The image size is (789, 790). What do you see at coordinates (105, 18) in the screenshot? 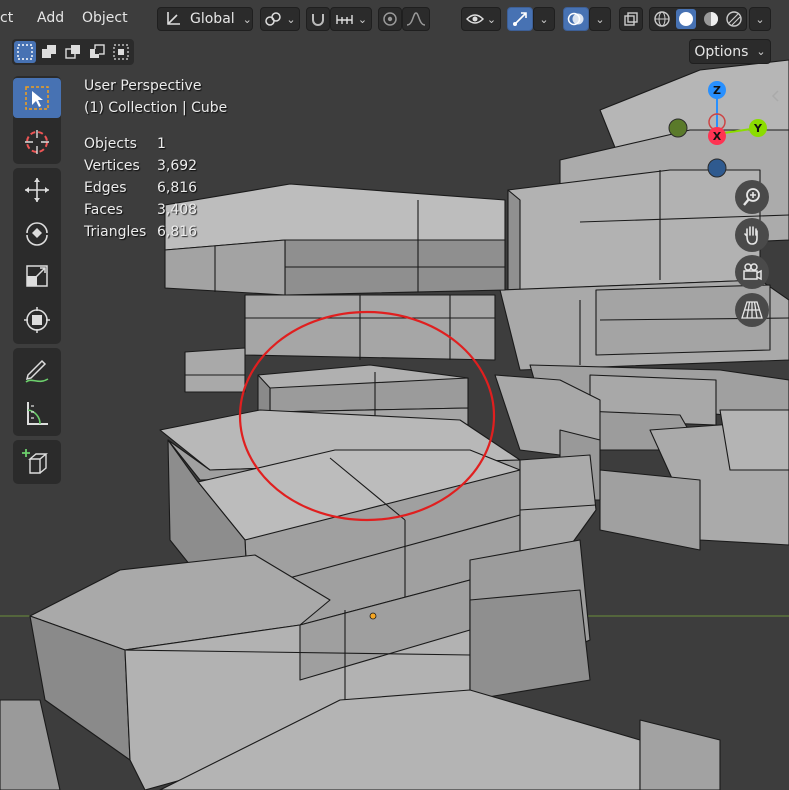
I see `menu-object: Object` at bounding box center [105, 18].